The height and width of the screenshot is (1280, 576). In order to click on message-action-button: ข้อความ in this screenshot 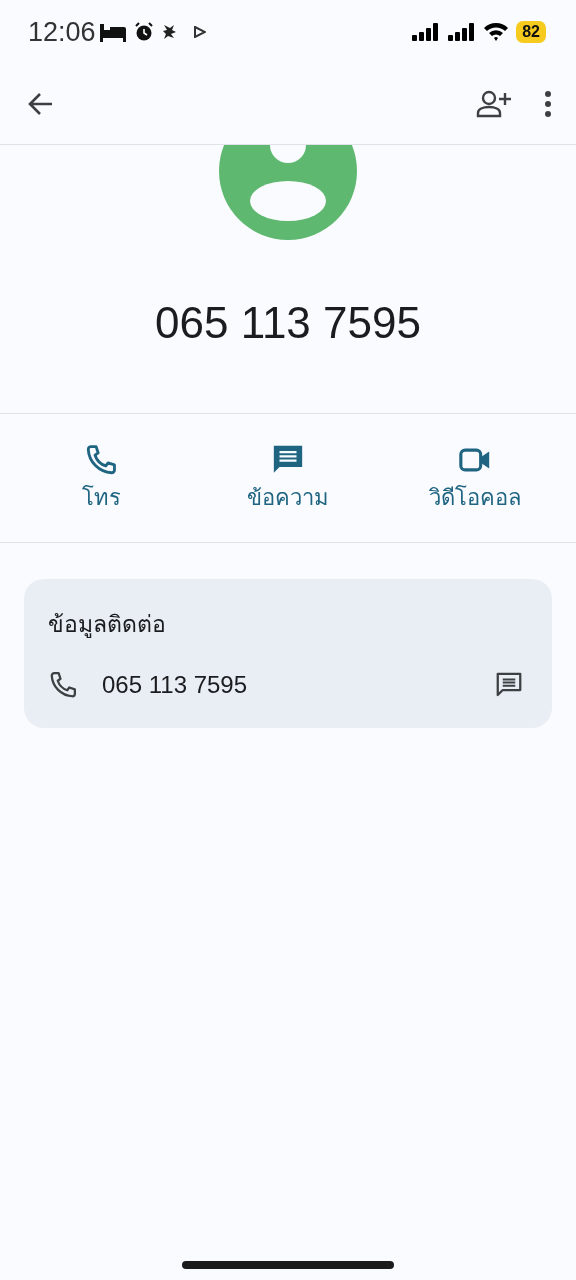, I will do `click(288, 478)`.